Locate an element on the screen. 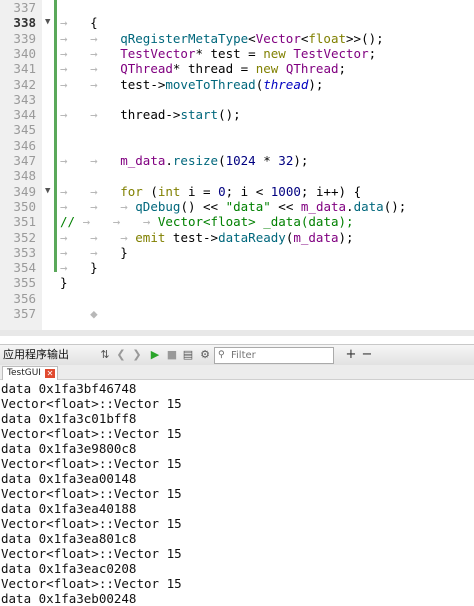 The height and width of the screenshot is (606, 474). tab-testgui: TestGUI ✕ is located at coordinates (30, 373).